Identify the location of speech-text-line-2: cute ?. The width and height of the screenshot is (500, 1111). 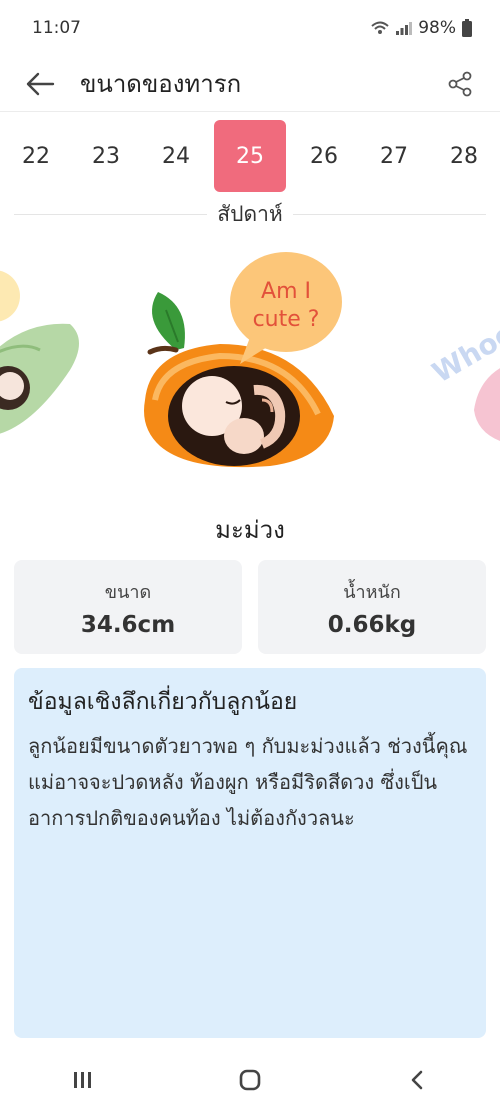
(286, 319).